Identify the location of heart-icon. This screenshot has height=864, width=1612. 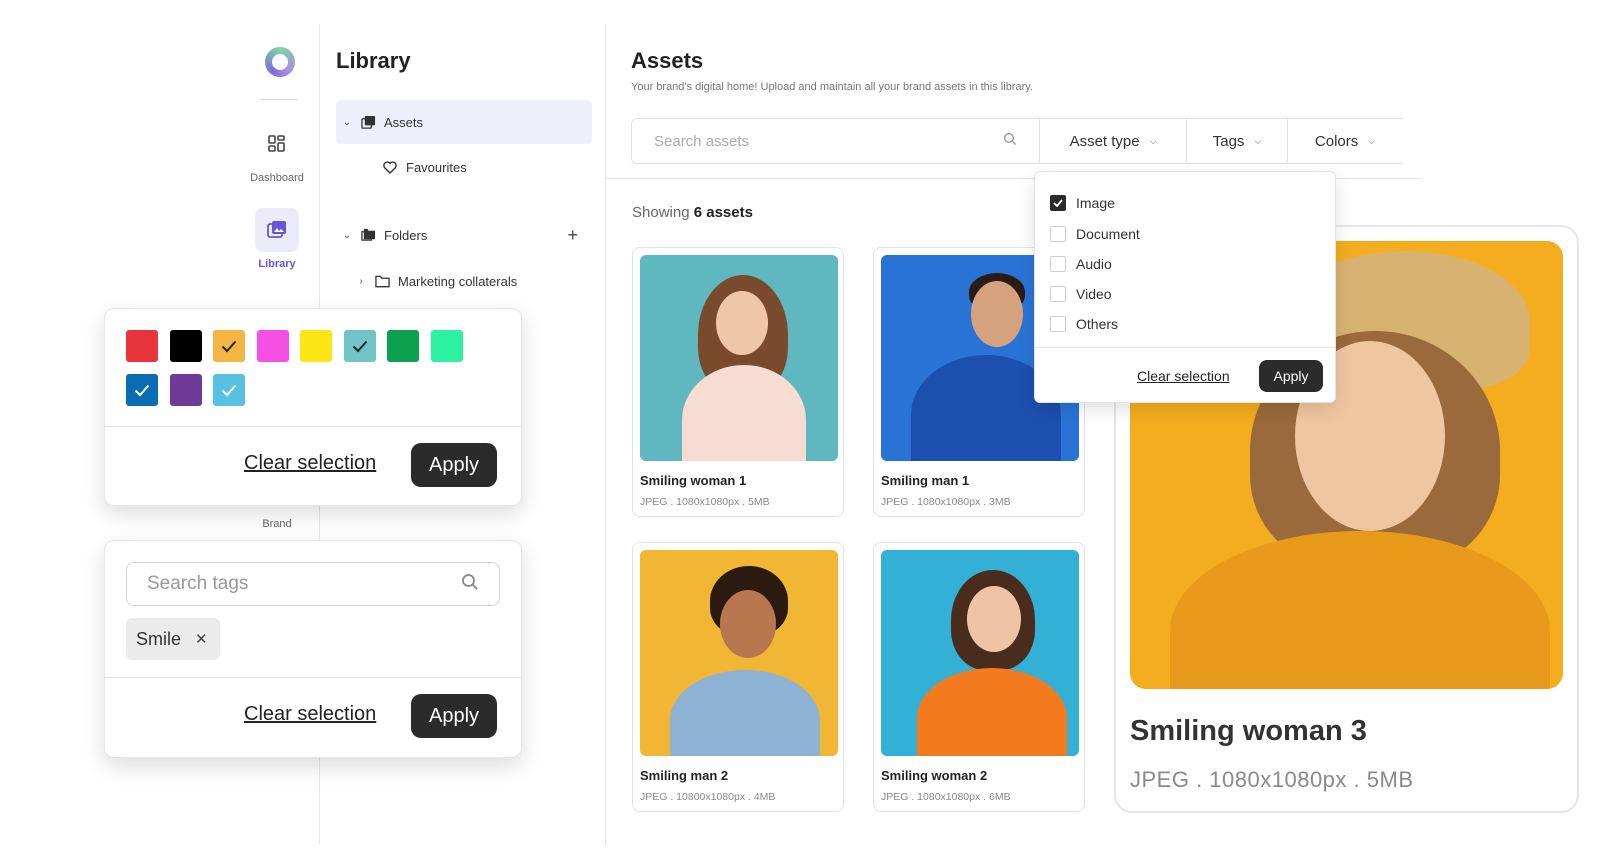
(390, 167).